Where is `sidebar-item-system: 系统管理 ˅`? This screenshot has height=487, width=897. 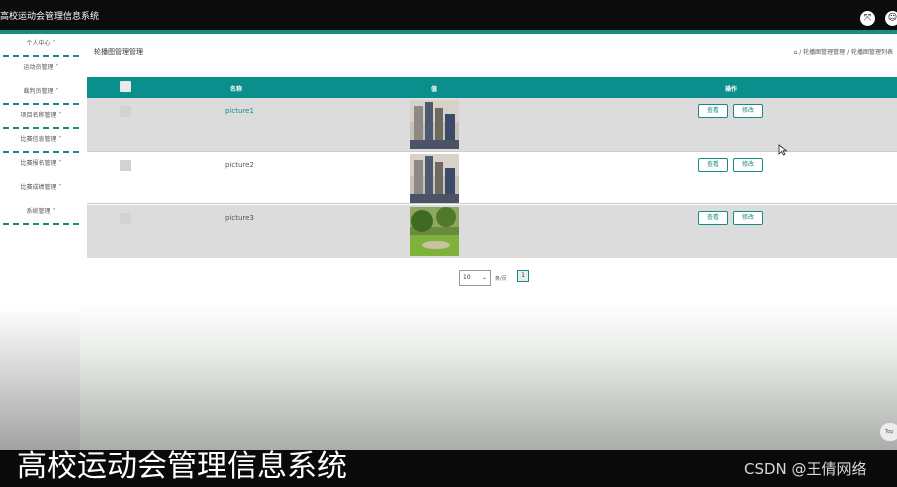
sidebar-item-system: 系统管理 ˅ is located at coordinates (41, 216).